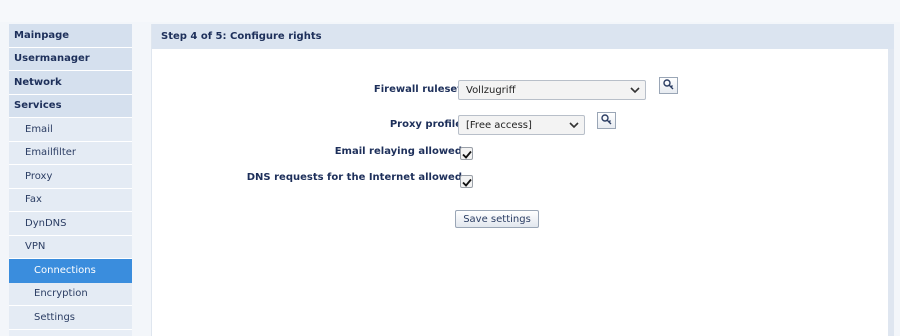  What do you see at coordinates (398, 151) in the screenshot?
I see `email-relaying-label: Email relaying allowed` at bounding box center [398, 151].